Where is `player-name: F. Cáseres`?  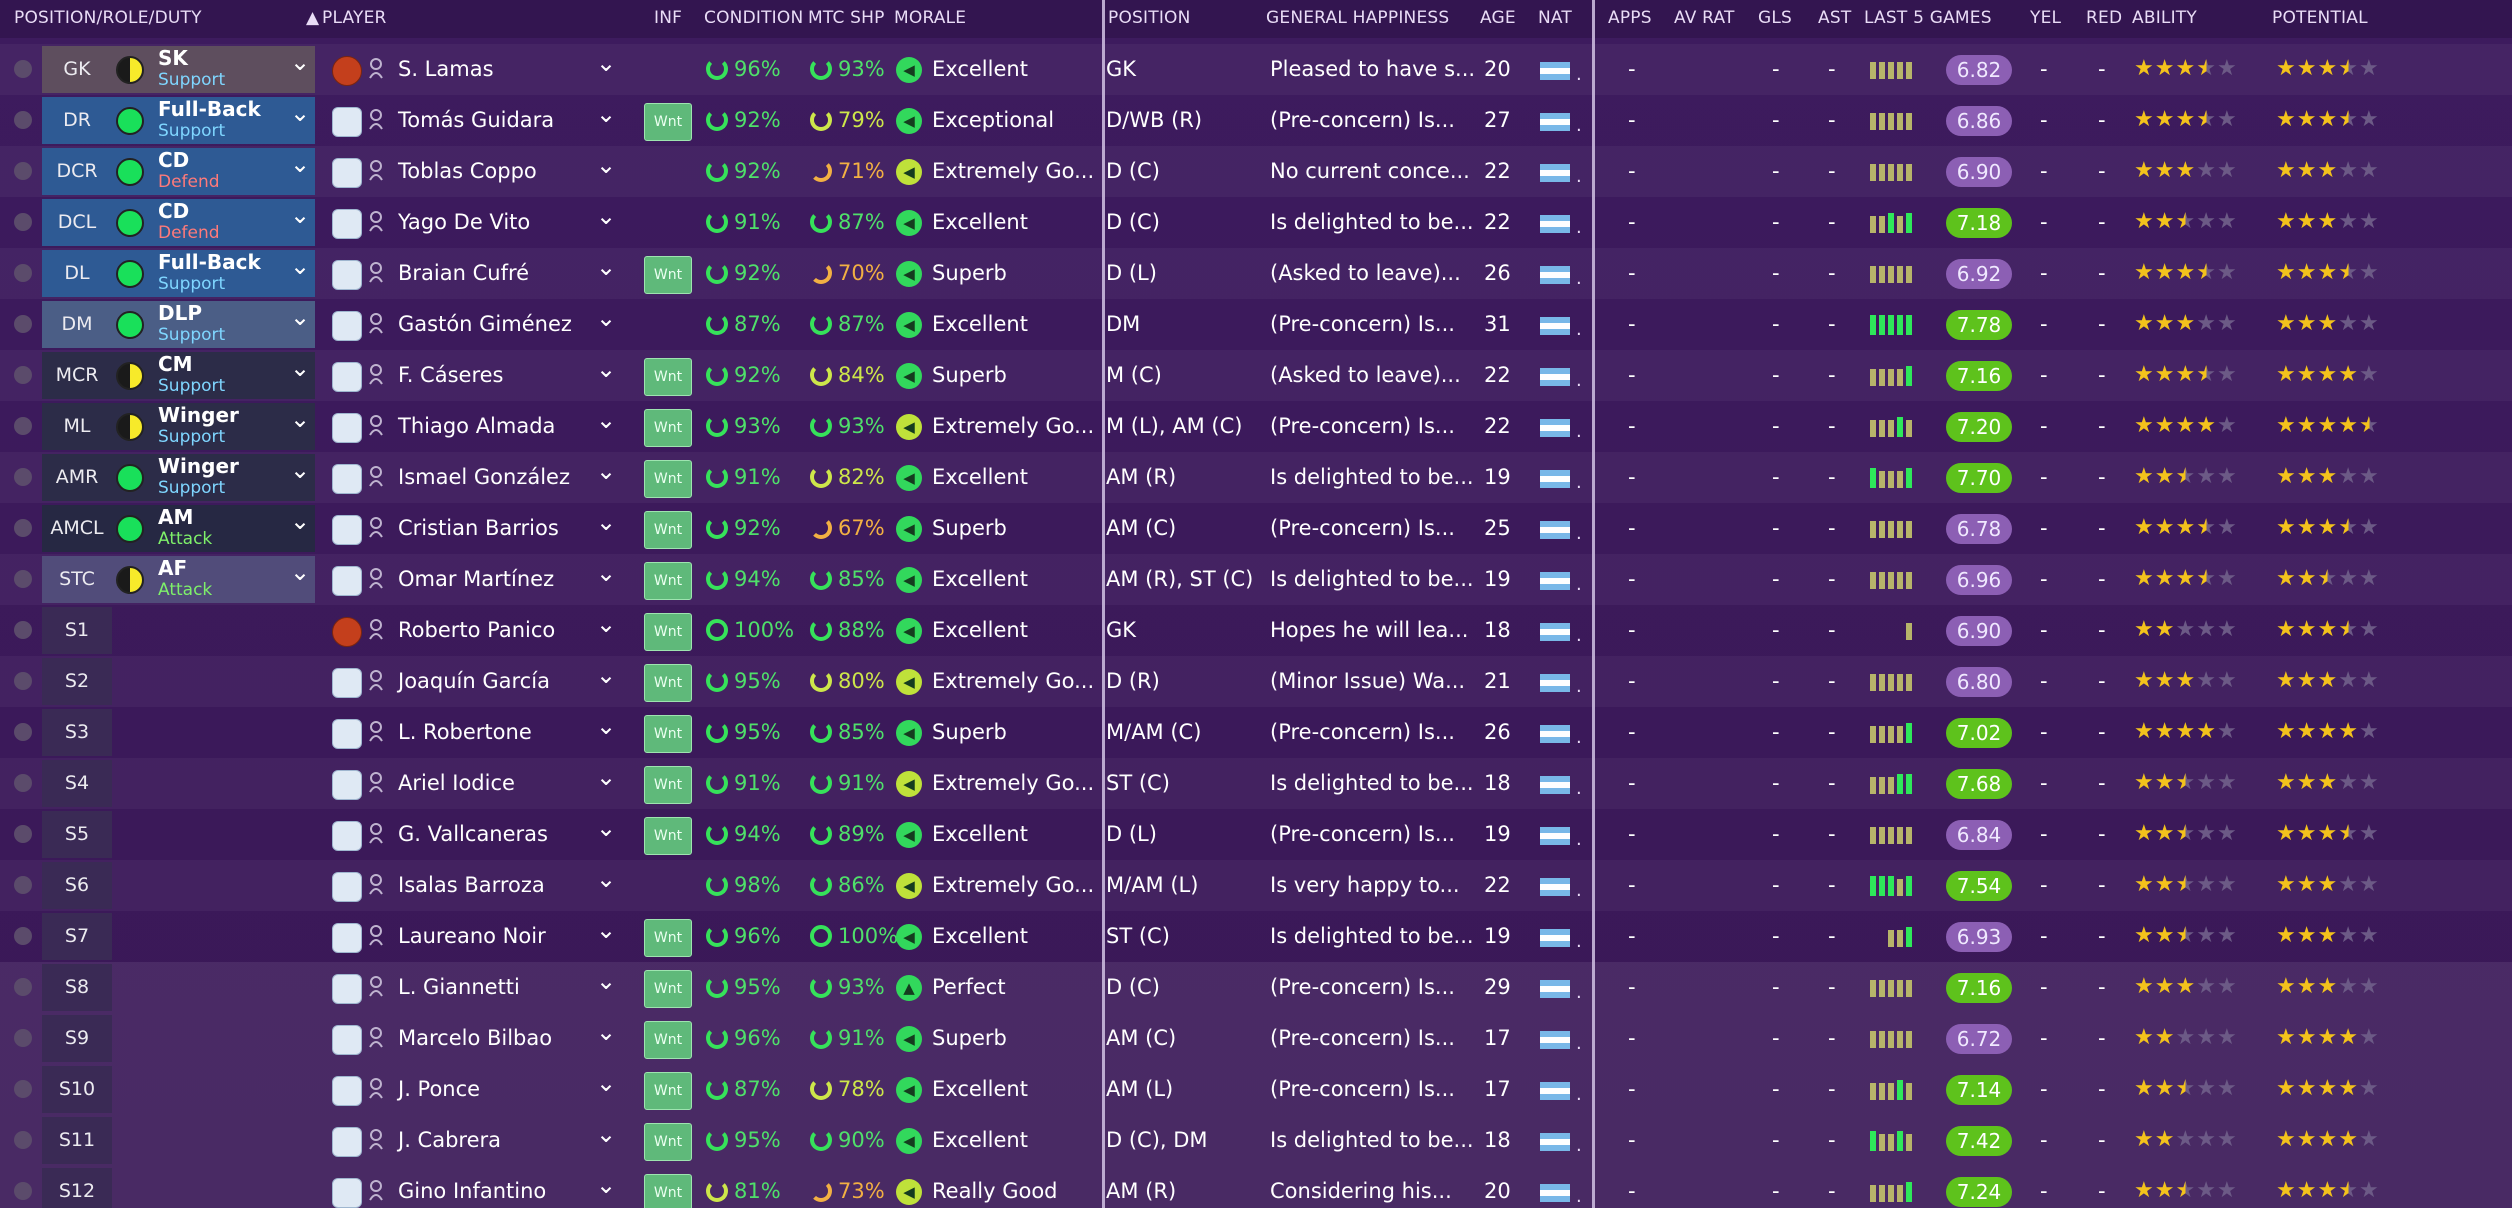
player-name: F. Cáseres is located at coordinates (450, 375).